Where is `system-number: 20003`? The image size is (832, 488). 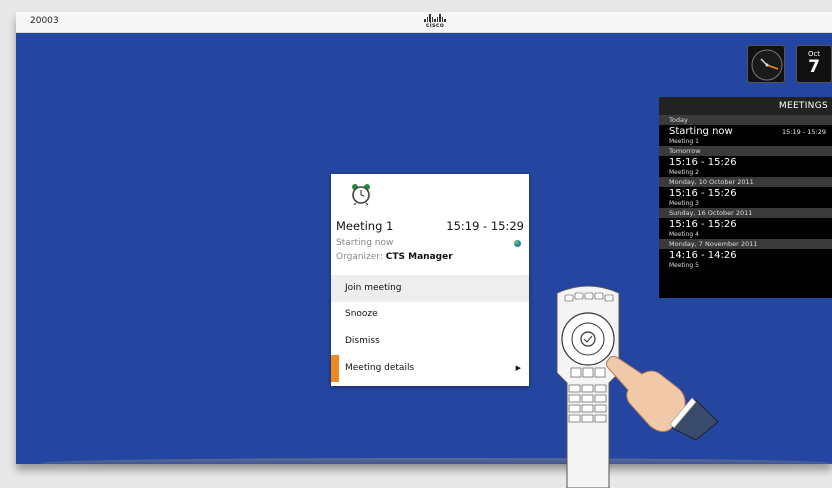
system-number: 20003 is located at coordinates (44, 21).